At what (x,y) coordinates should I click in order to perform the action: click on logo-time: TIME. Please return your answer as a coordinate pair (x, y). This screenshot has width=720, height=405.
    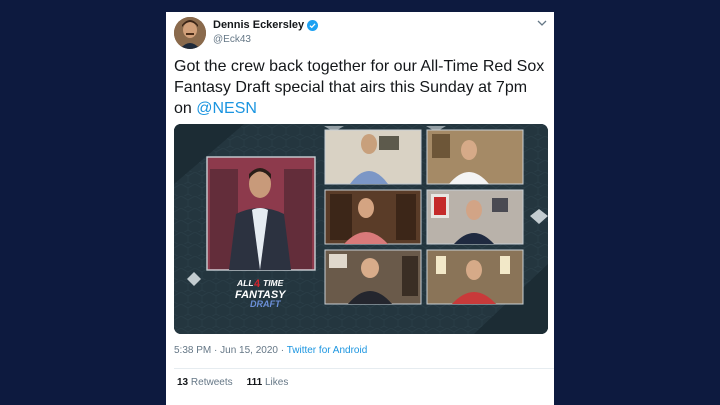
    Looking at the image, I should click on (273, 283).